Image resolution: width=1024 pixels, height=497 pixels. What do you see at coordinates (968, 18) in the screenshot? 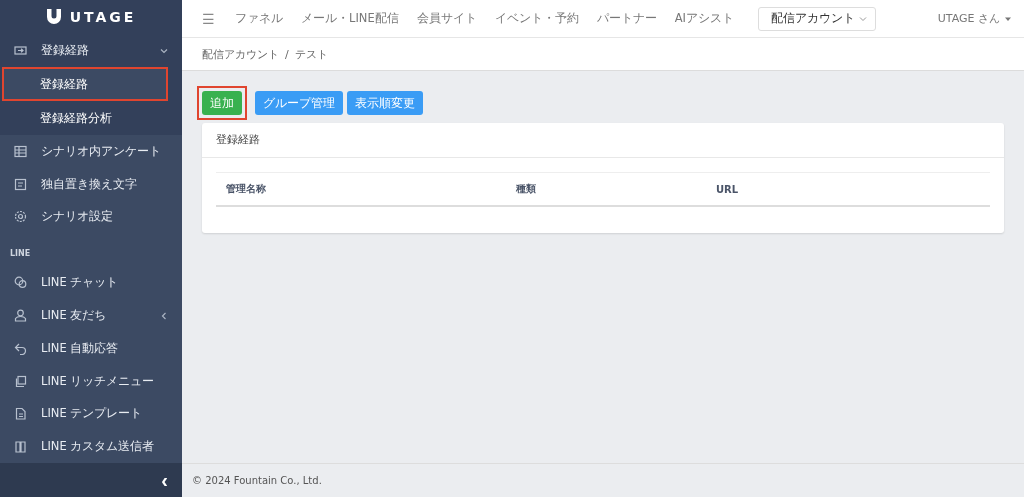
I see `user-menu: UTAGE さん` at bounding box center [968, 18].